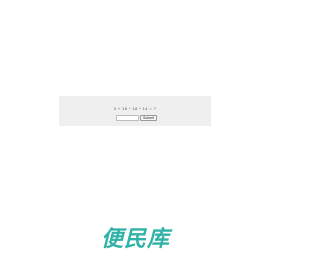 The height and width of the screenshot is (263, 320). Describe the element at coordinates (127, 118) in the screenshot. I see `captcha-answer-input` at that location.